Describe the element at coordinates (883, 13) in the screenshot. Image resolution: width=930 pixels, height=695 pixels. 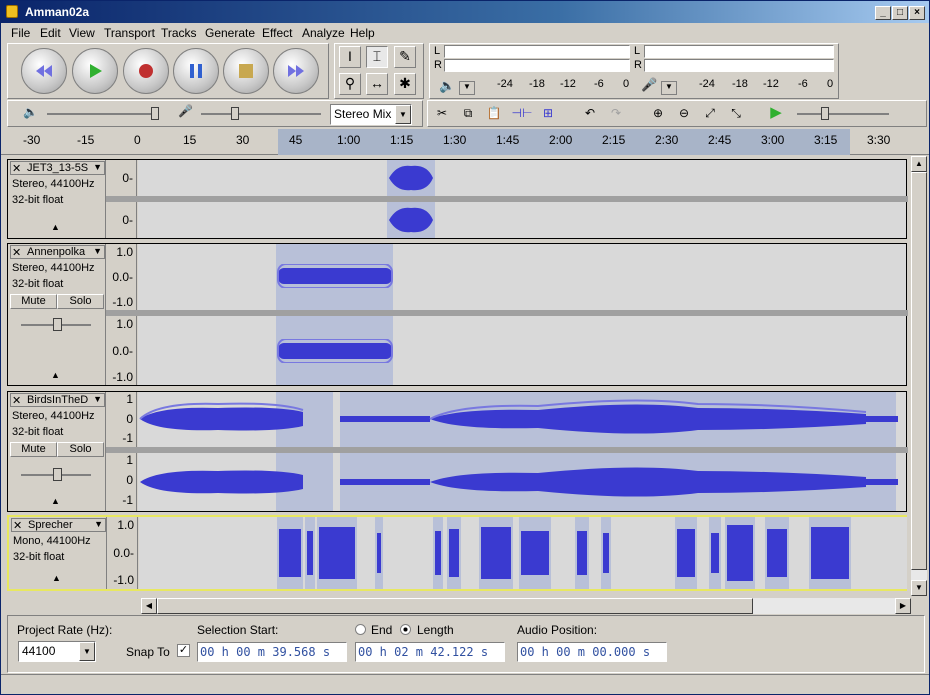
I see `minimize-button: _` at that location.